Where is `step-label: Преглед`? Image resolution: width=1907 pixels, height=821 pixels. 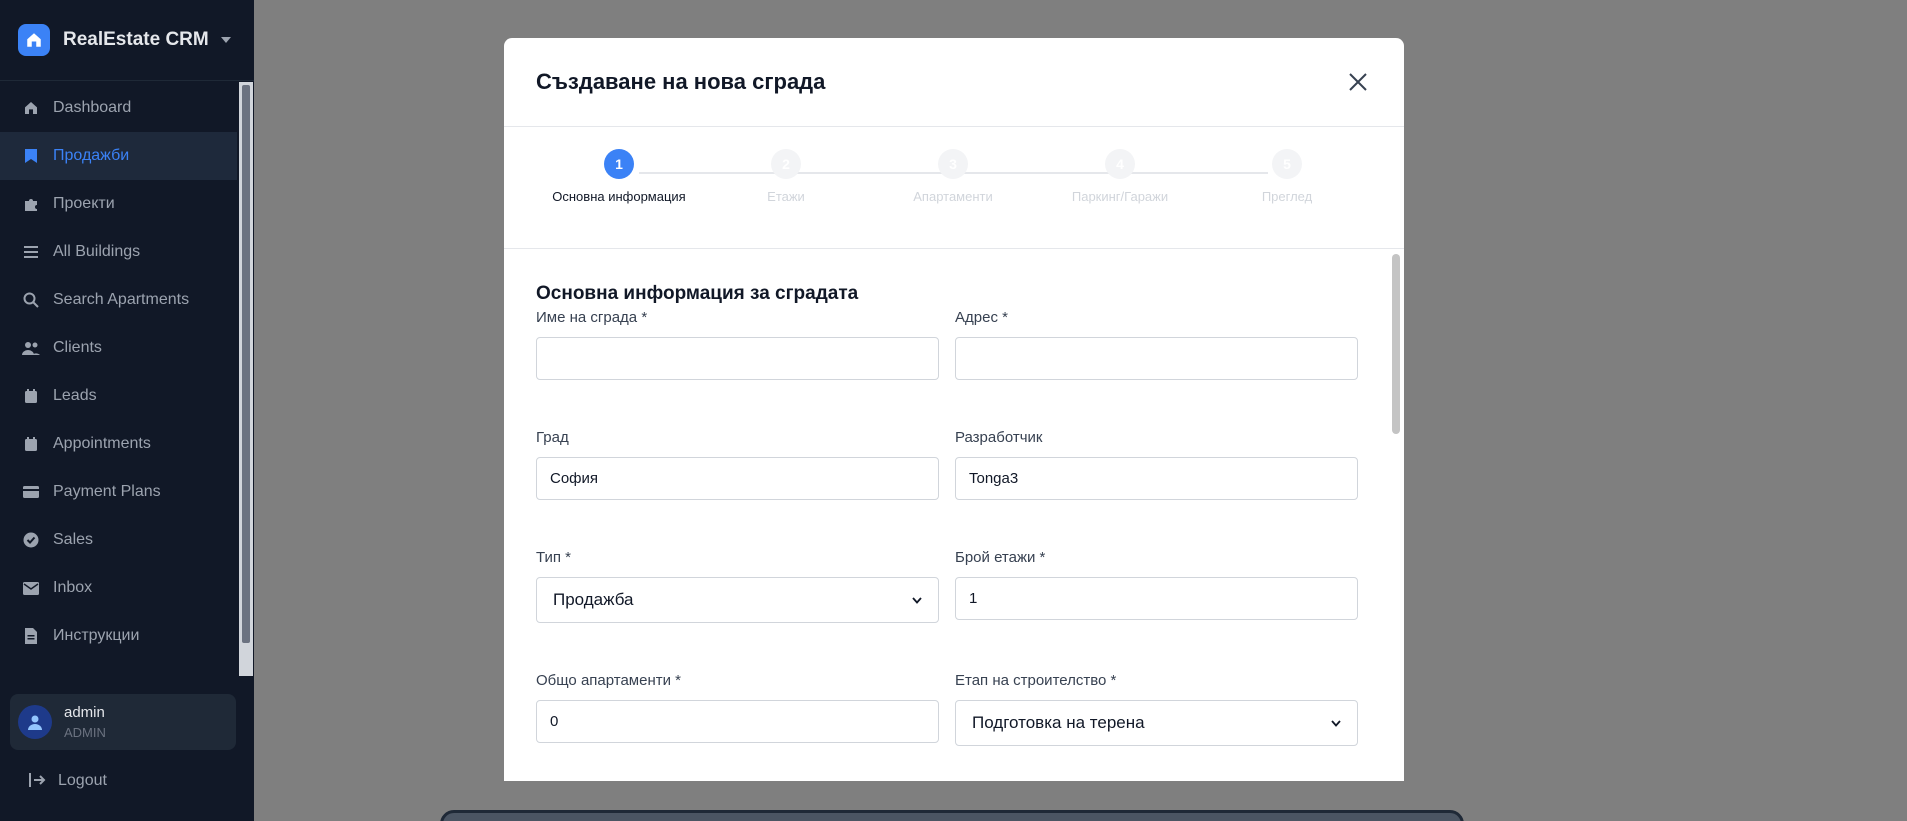
step-label: Преглед is located at coordinates (1287, 196).